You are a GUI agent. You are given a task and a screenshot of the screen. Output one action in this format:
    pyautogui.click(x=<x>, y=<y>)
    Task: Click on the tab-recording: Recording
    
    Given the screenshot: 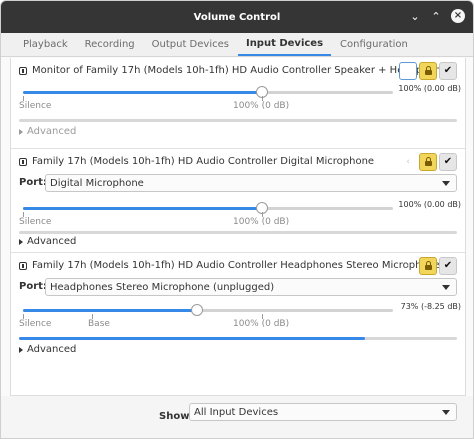 What is the action you would take?
    pyautogui.click(x=110, y=44)
    